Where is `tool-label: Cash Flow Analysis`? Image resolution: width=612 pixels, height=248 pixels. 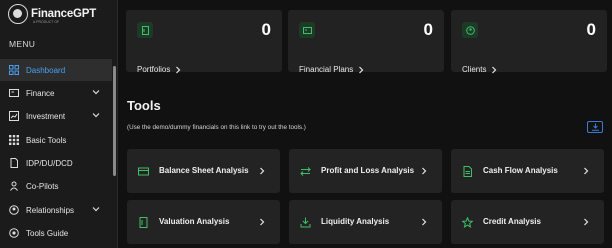 tool-label: Cash Flow Analysis is located at coordinates (520, 170).